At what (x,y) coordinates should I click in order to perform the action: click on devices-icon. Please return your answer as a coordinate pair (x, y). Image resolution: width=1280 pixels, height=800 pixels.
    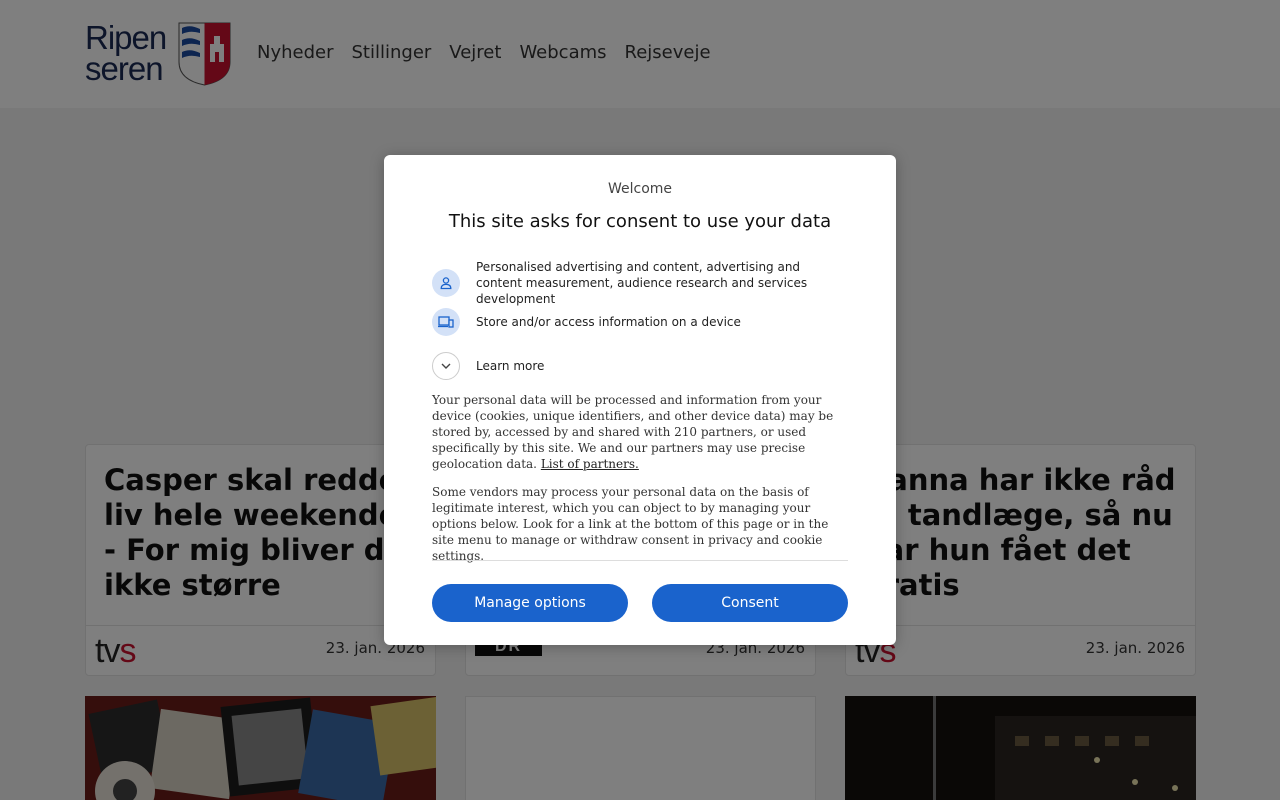
    Looking at the image, I should click on (446, 322).